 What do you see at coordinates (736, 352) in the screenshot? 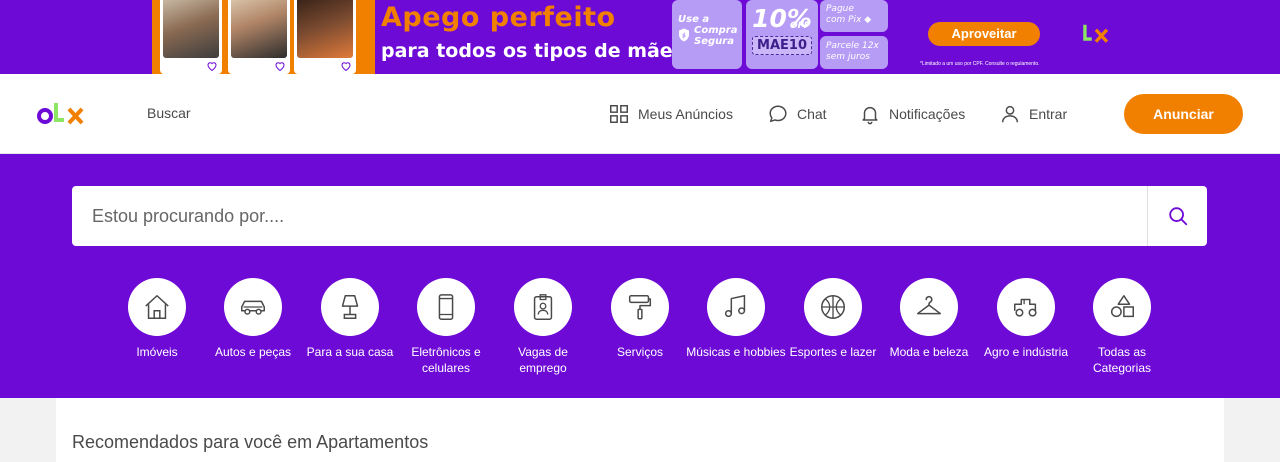
I see `category-label: Músicas e hobbies` at bounding box center [736, 352].